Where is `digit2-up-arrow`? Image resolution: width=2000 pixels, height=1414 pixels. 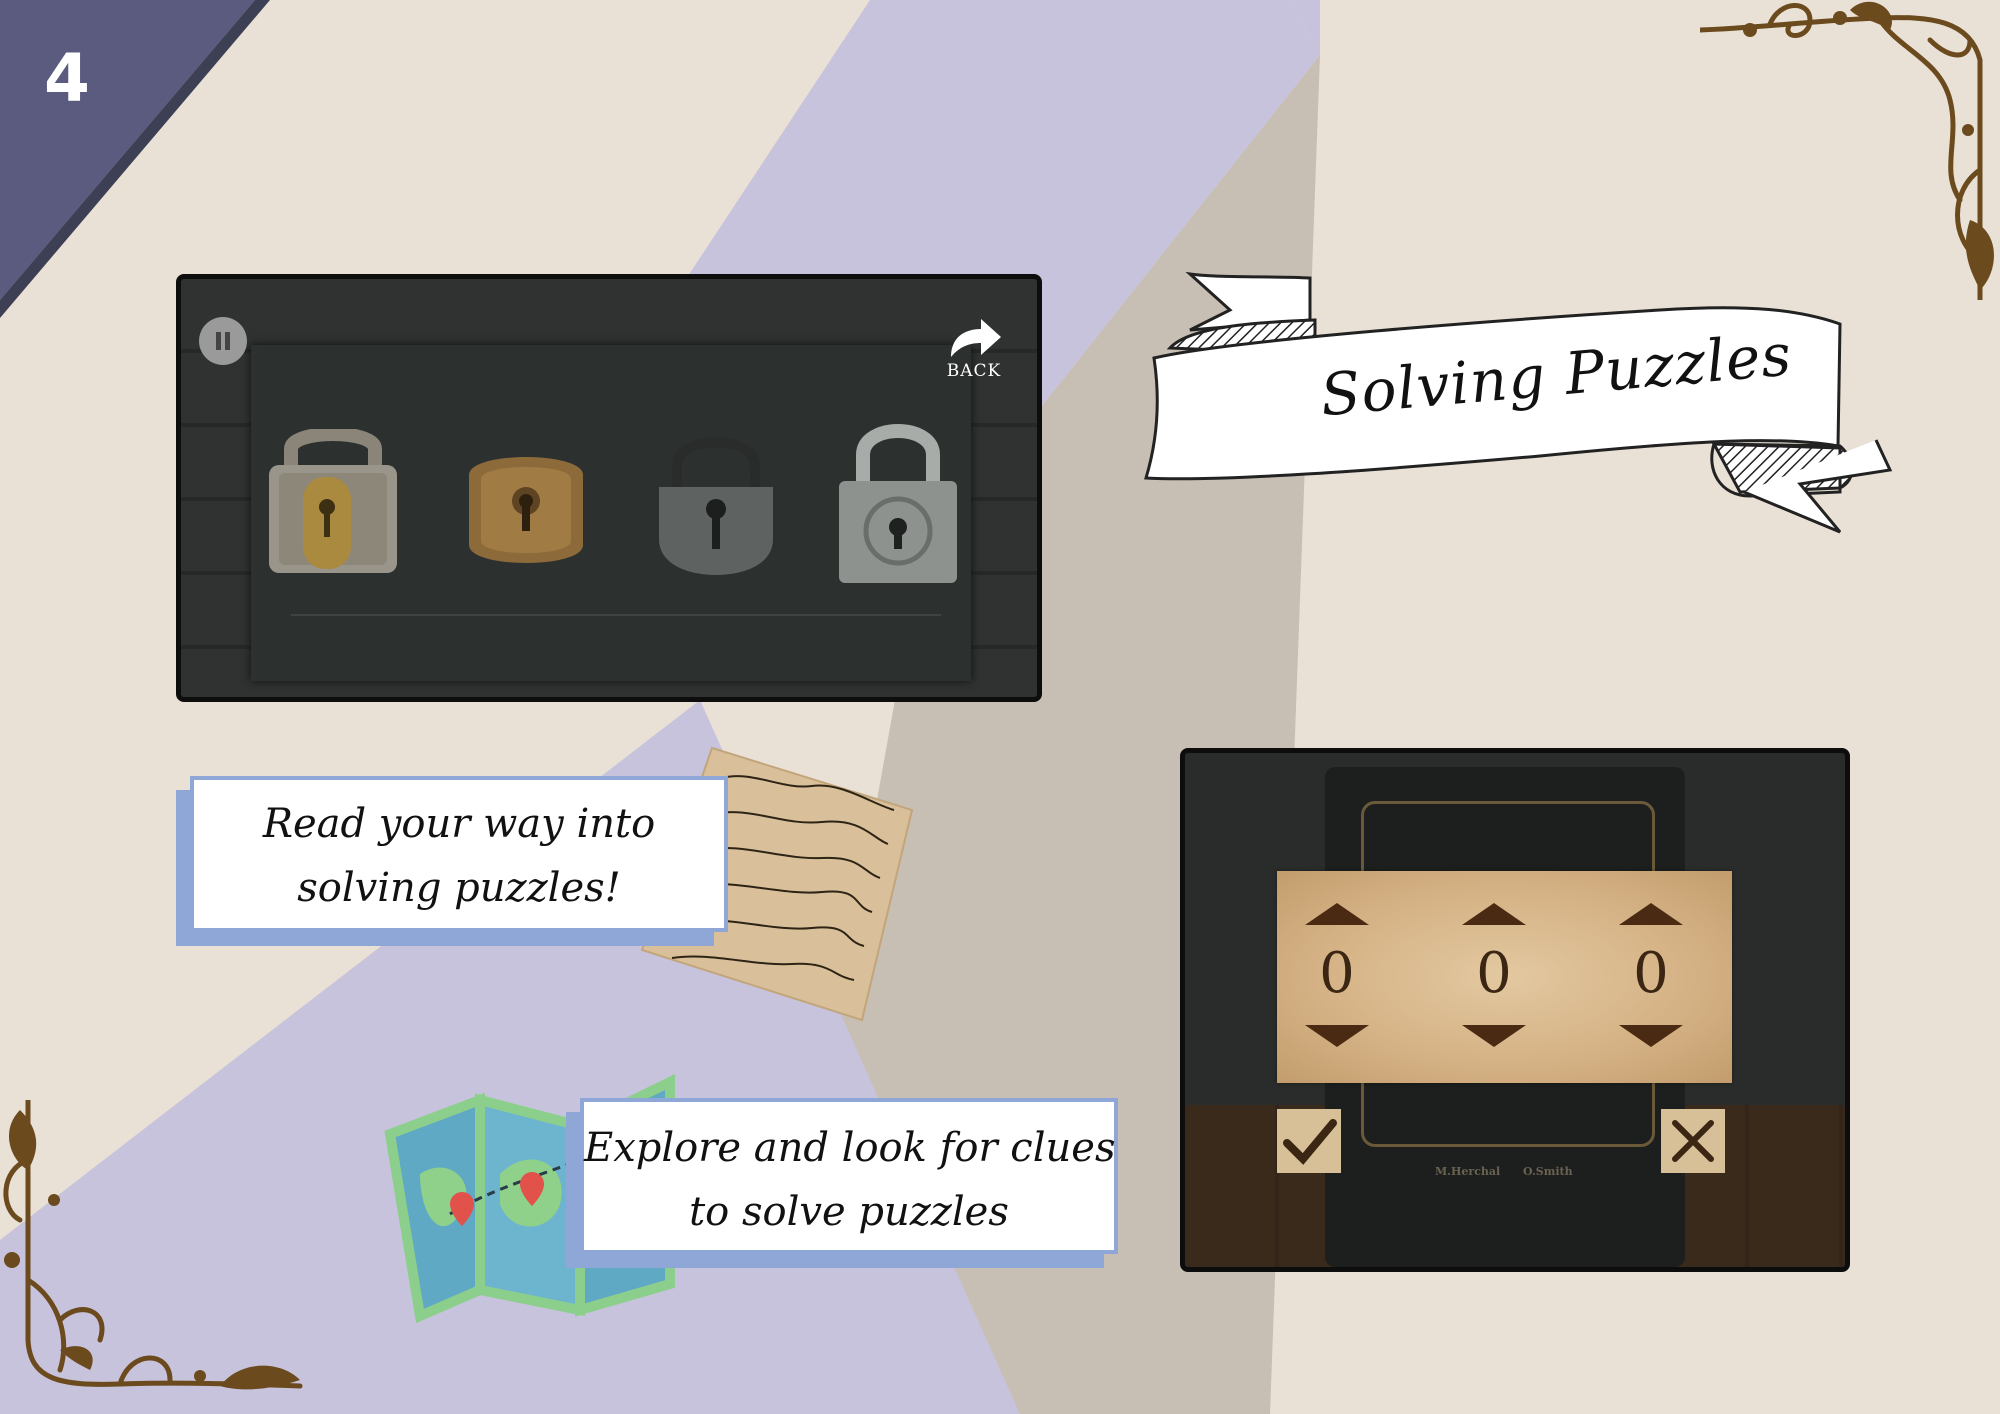
digit2-up-arrow is located at coordinates (1494, 914).